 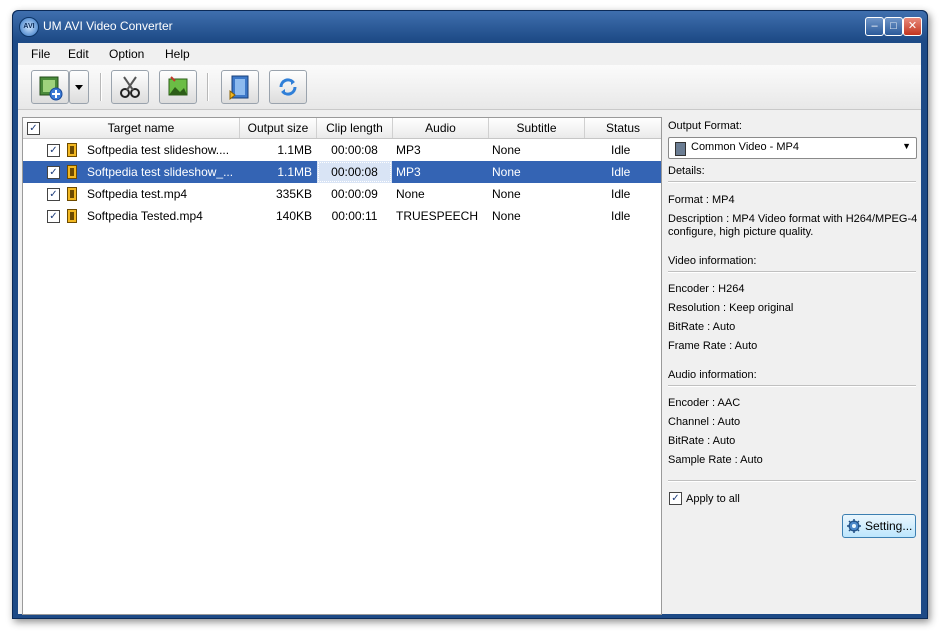 I want to click on menu-file: File, so click(x=40, y=54).